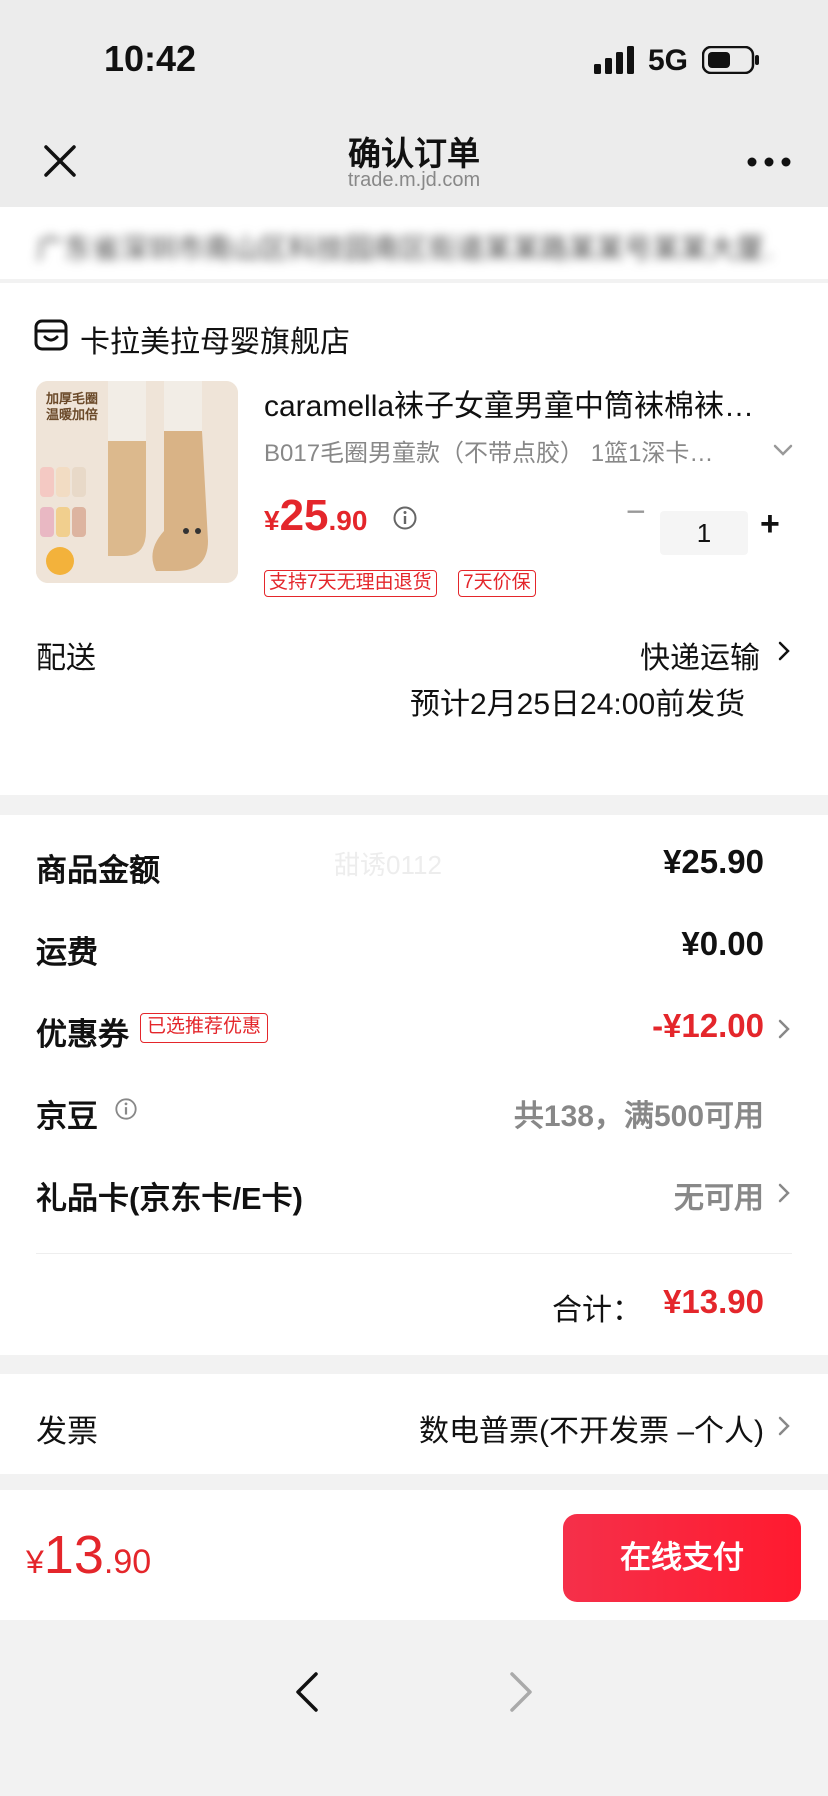 The height and width of the screenshot is (1796, 828). Describe the element at coordinates (770, 524) in the screenshot. I see `quantity-increase-button: +` at that location.